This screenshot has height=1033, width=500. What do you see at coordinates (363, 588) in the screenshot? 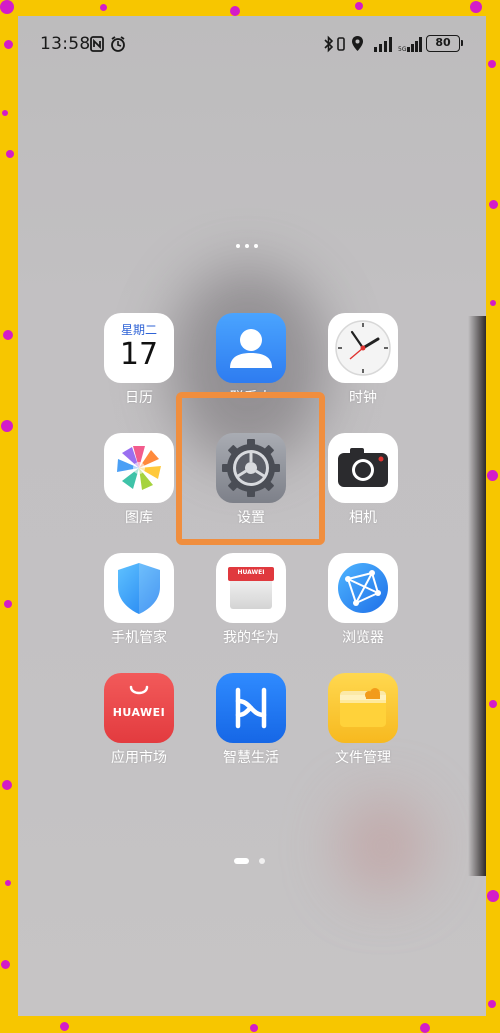
I see `browser-icon` at bounding box center [363, 588].